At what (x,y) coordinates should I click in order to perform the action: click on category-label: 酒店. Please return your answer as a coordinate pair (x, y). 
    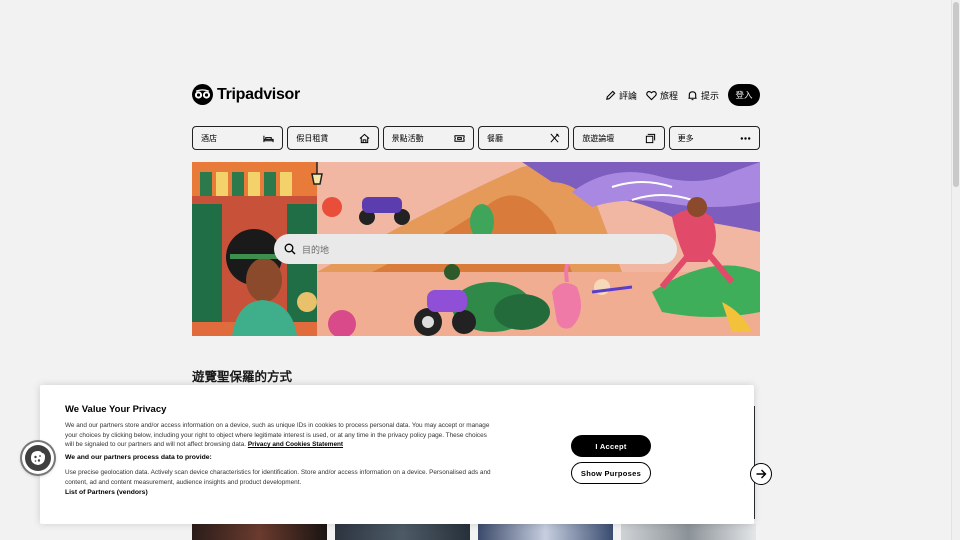
    Looking at the image, I should click on (209, 138).